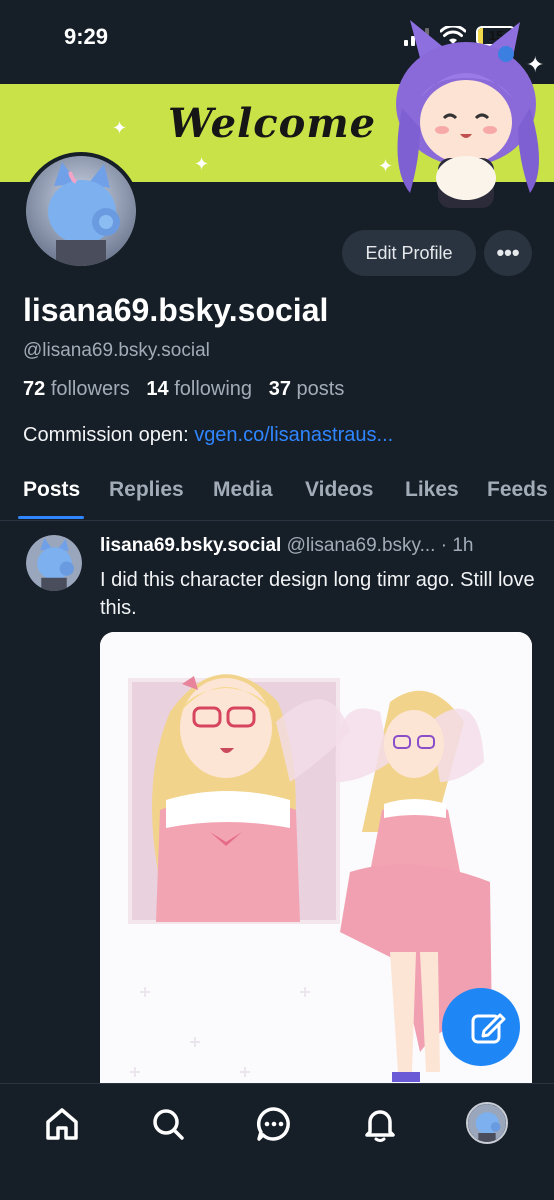 The width and height of the screenshot is (554, 1200). Describe the element at coordinates (274, 1124) in the screenshot. I see `chat-icon` at that location.